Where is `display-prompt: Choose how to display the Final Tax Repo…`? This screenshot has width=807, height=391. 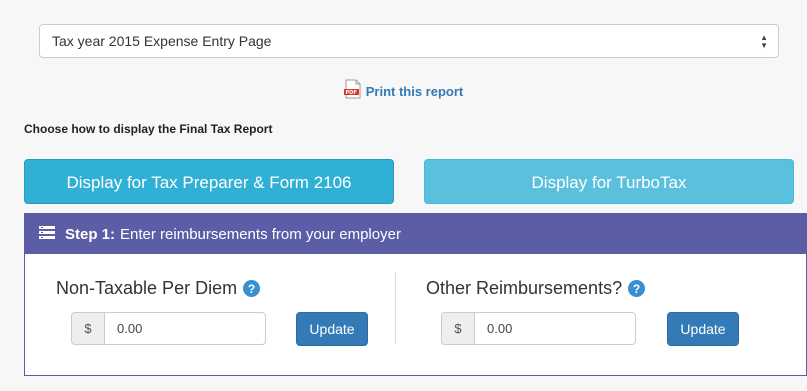
display-prompt: Choose how to display the Final Tax Repo… is located at coordinates (148, 129).